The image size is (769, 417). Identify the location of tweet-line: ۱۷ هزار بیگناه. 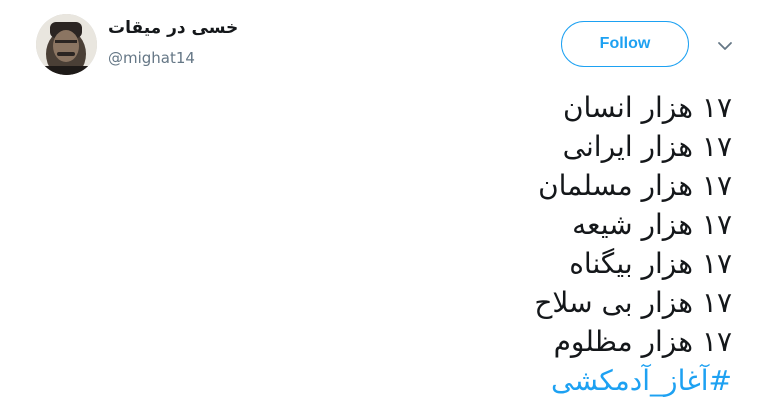
(650, 263).